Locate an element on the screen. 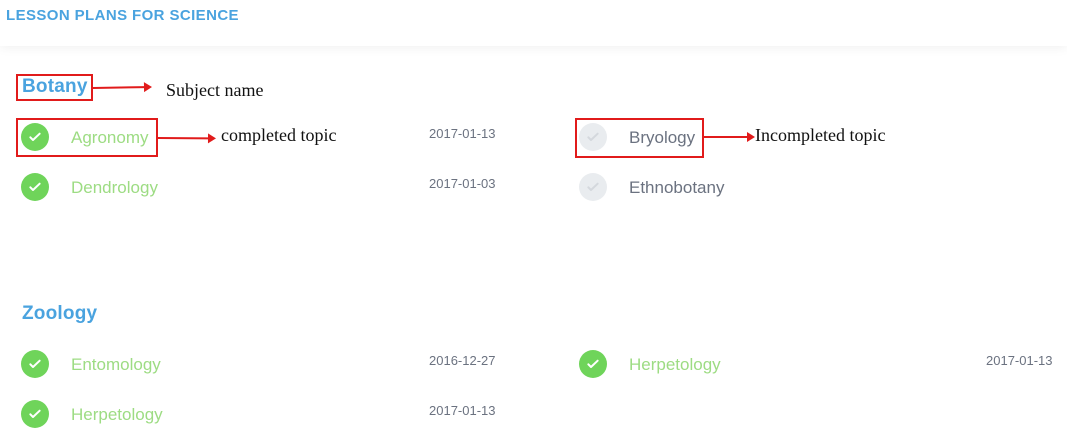 This screenshot has height=440, width=1067. topic-row: Dendrology 2017-01-03 is located at coordinates (280, 187).